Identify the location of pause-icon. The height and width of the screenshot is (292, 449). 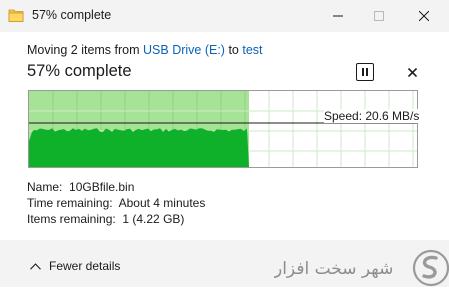
(363, 72).